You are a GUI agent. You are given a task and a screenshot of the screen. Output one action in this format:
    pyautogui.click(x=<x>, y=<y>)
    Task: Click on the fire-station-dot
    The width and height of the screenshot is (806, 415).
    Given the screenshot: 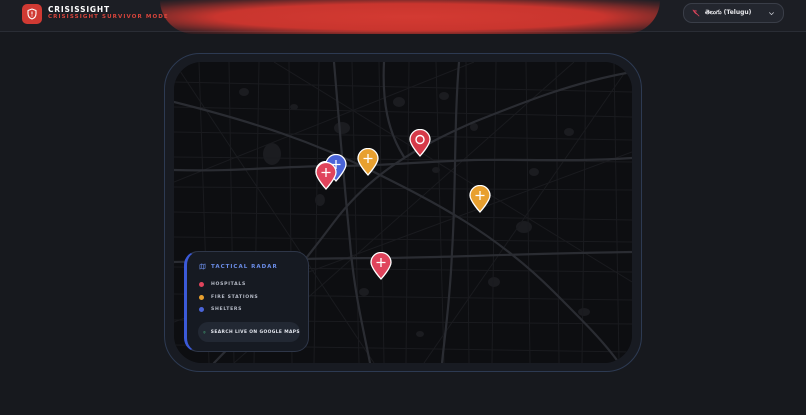 What is the action you would take?
    pyautogui.click(x=201, y=297)
    